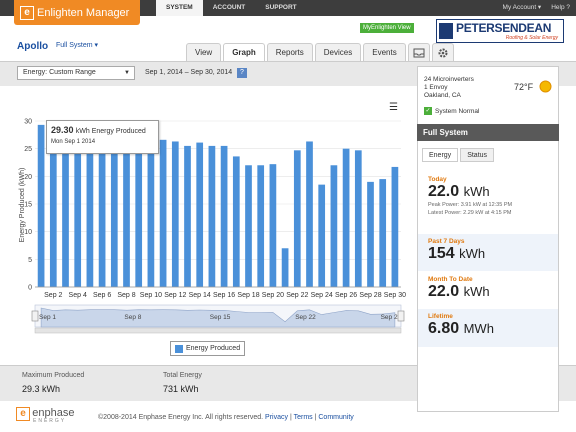  I want to click on my-account-link: My Account ▾, so click(522, 8).